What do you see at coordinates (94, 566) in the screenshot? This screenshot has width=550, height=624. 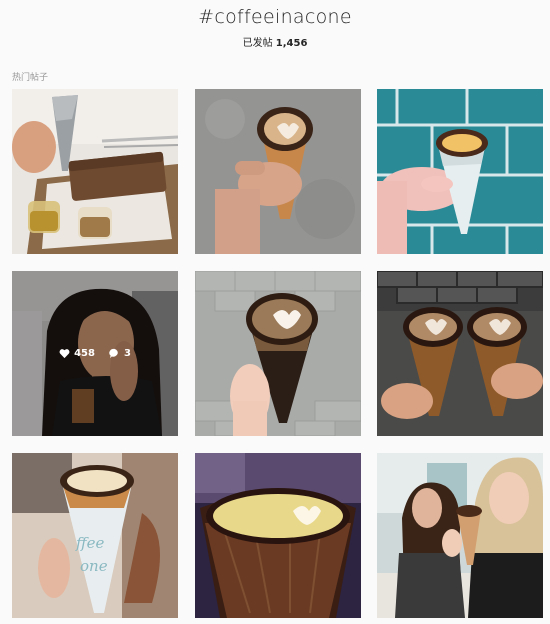 I see `svg-text: one` at bounding box center [94, 566].